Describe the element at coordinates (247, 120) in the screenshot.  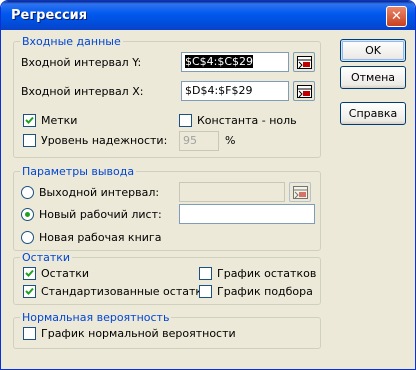
I see `constant-zero-label: Константа - ноль` at that location.